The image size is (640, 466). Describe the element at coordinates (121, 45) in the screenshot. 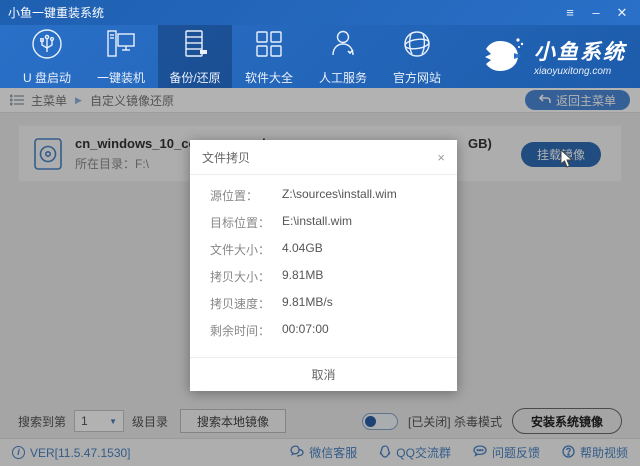

I see `computer-icon` at that location.